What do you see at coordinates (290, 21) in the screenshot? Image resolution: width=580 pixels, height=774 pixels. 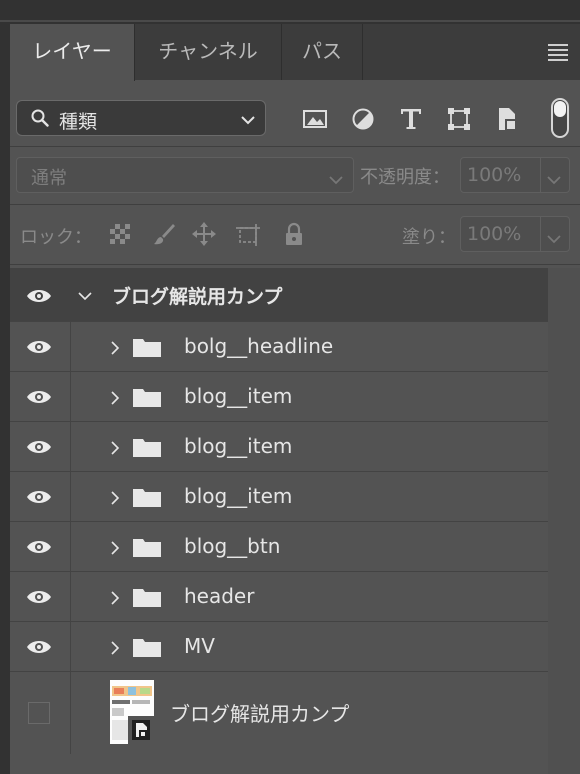 I see `top-divider` at bounding box center [290, 21].